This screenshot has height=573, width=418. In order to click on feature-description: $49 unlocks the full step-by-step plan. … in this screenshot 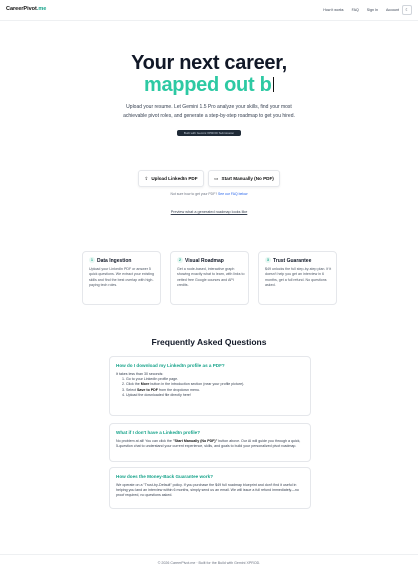, I will do `click(298, 277)`.